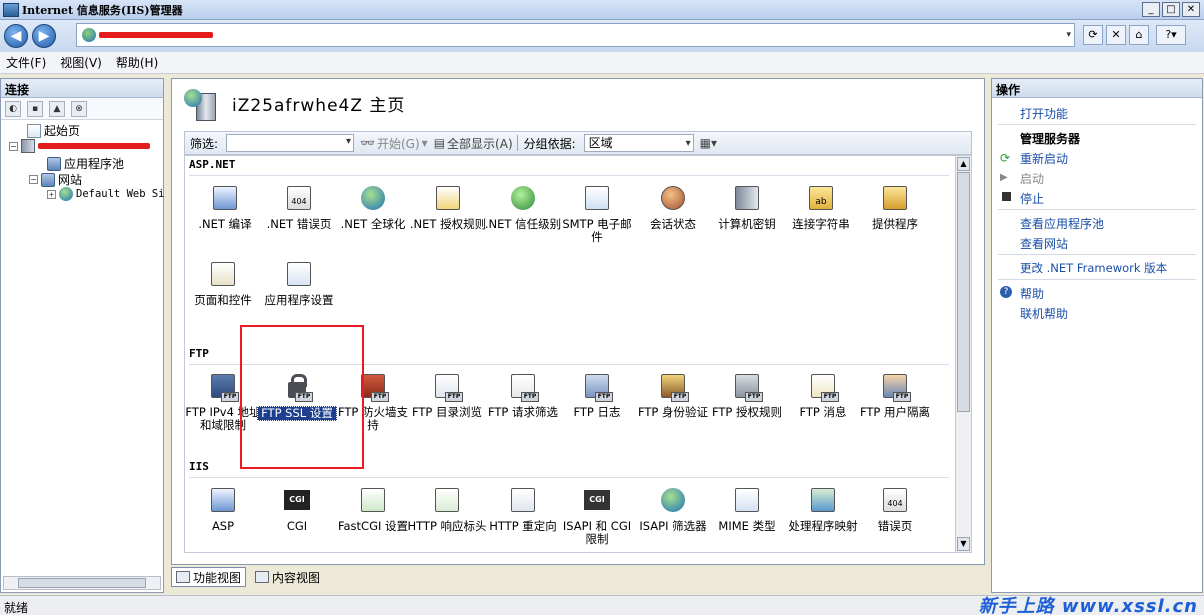 This screenshot has height=615, width=1204. What do you see at coordinates (137, 62) in the screenshot?
I see `menu-help: 帮助(H)` at bounding box center [137, 62].